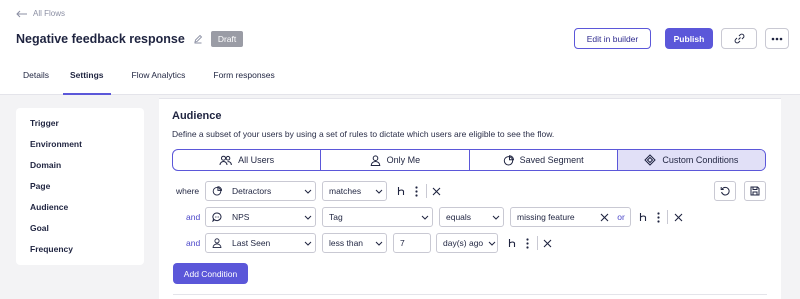 The width and height of the screenshot is (800, 299). I want to click on condition-type-select: Tag, so click(377, 217).